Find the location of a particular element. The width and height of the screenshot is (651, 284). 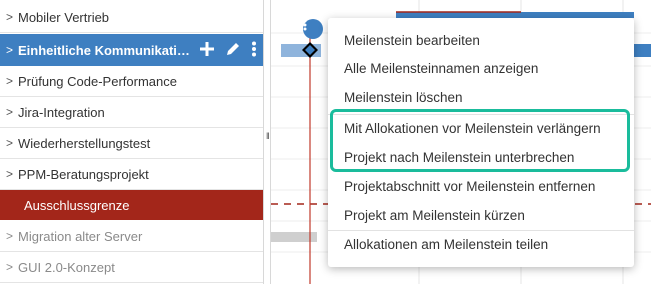

milestone-menu-button is located at coordinates (313, 29).